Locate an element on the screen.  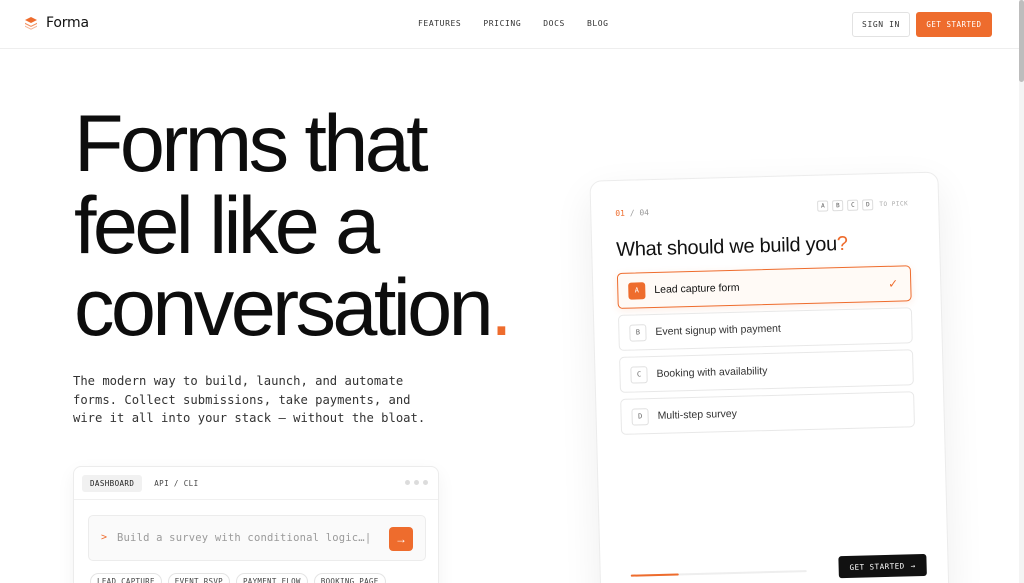
key-hint-a: A is located at coordinates (823, 206).